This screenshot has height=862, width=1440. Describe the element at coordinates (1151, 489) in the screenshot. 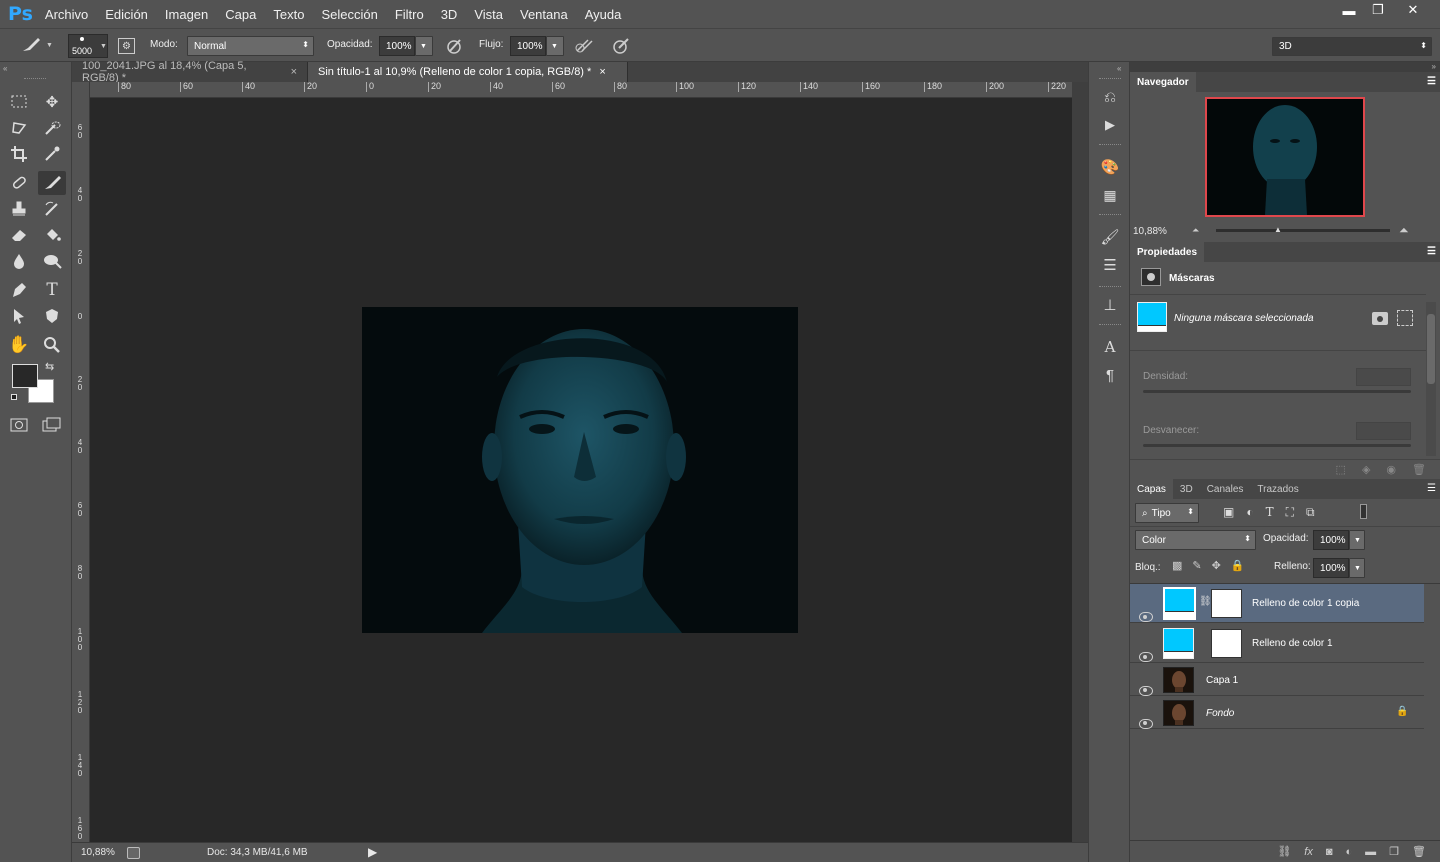

I see `tab-capas: Capas` at that location.